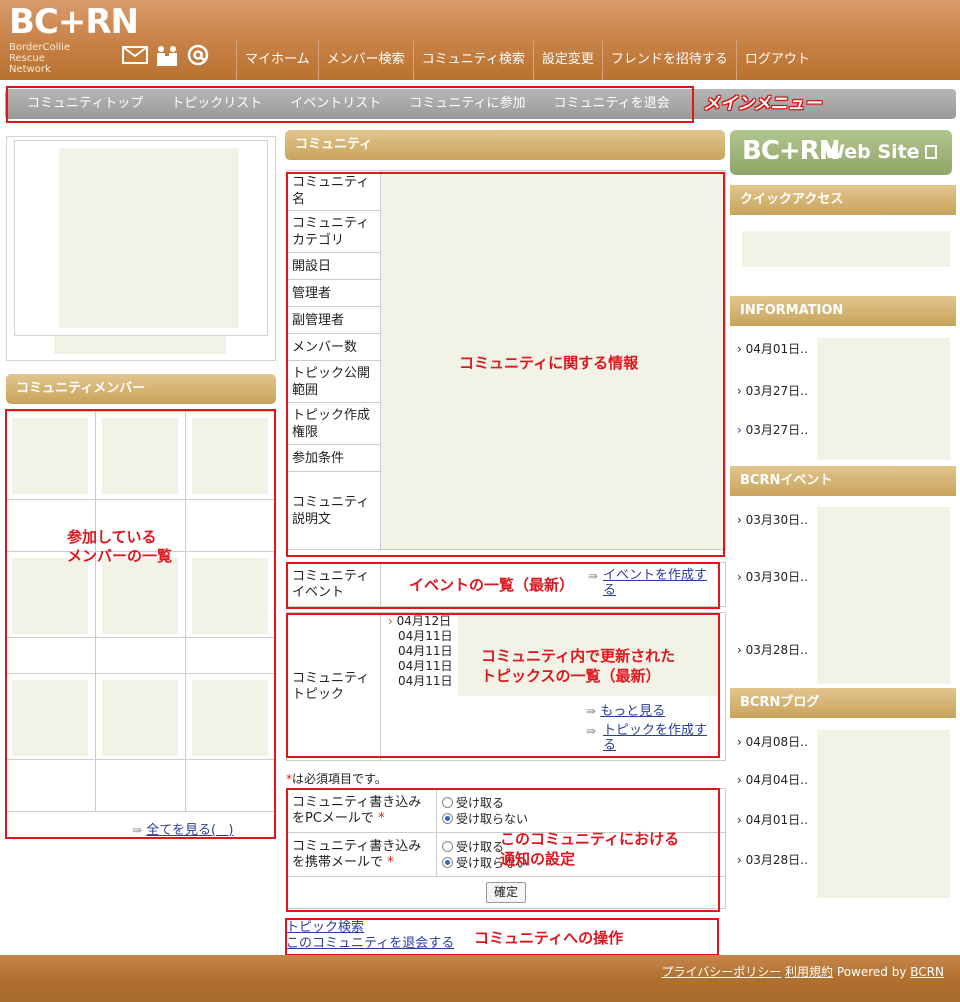 Image resolution: width=960 pixels, height=1002 pixels. Describe the element at coordinates (549, 363) in the screenshot. I see `annotation-info: コミュニティに関する情報` at that location.